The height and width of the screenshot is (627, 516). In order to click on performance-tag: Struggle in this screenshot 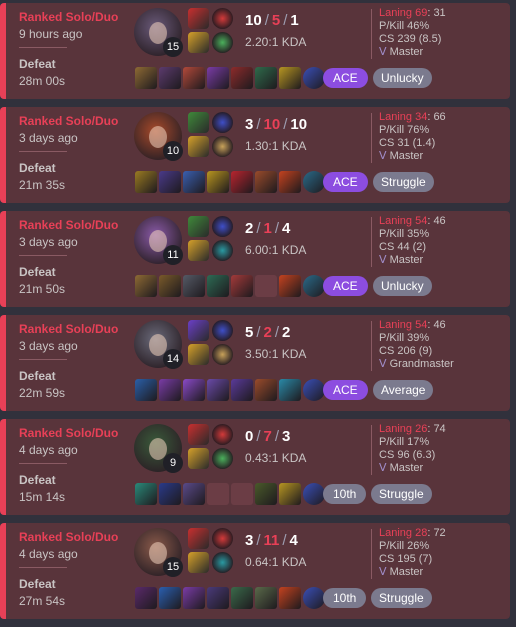, I will do `click(401, 598)`.